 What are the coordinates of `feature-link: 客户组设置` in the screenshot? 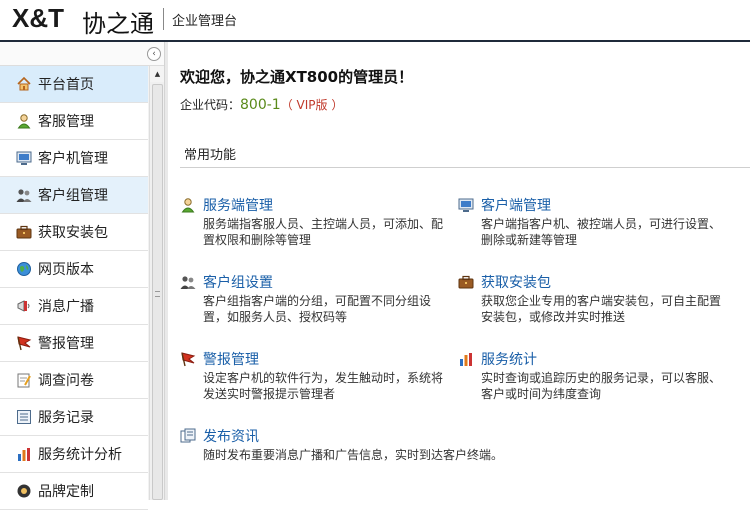 It's located at (238, 282).